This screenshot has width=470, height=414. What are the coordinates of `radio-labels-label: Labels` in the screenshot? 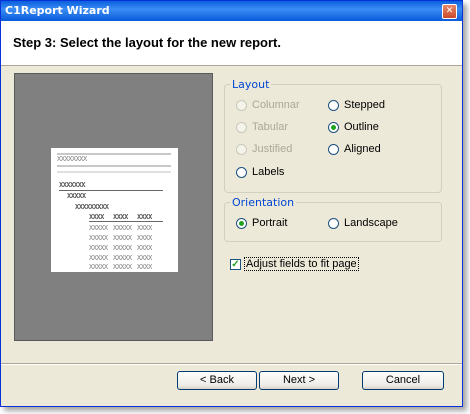 It's located at (268, 172).